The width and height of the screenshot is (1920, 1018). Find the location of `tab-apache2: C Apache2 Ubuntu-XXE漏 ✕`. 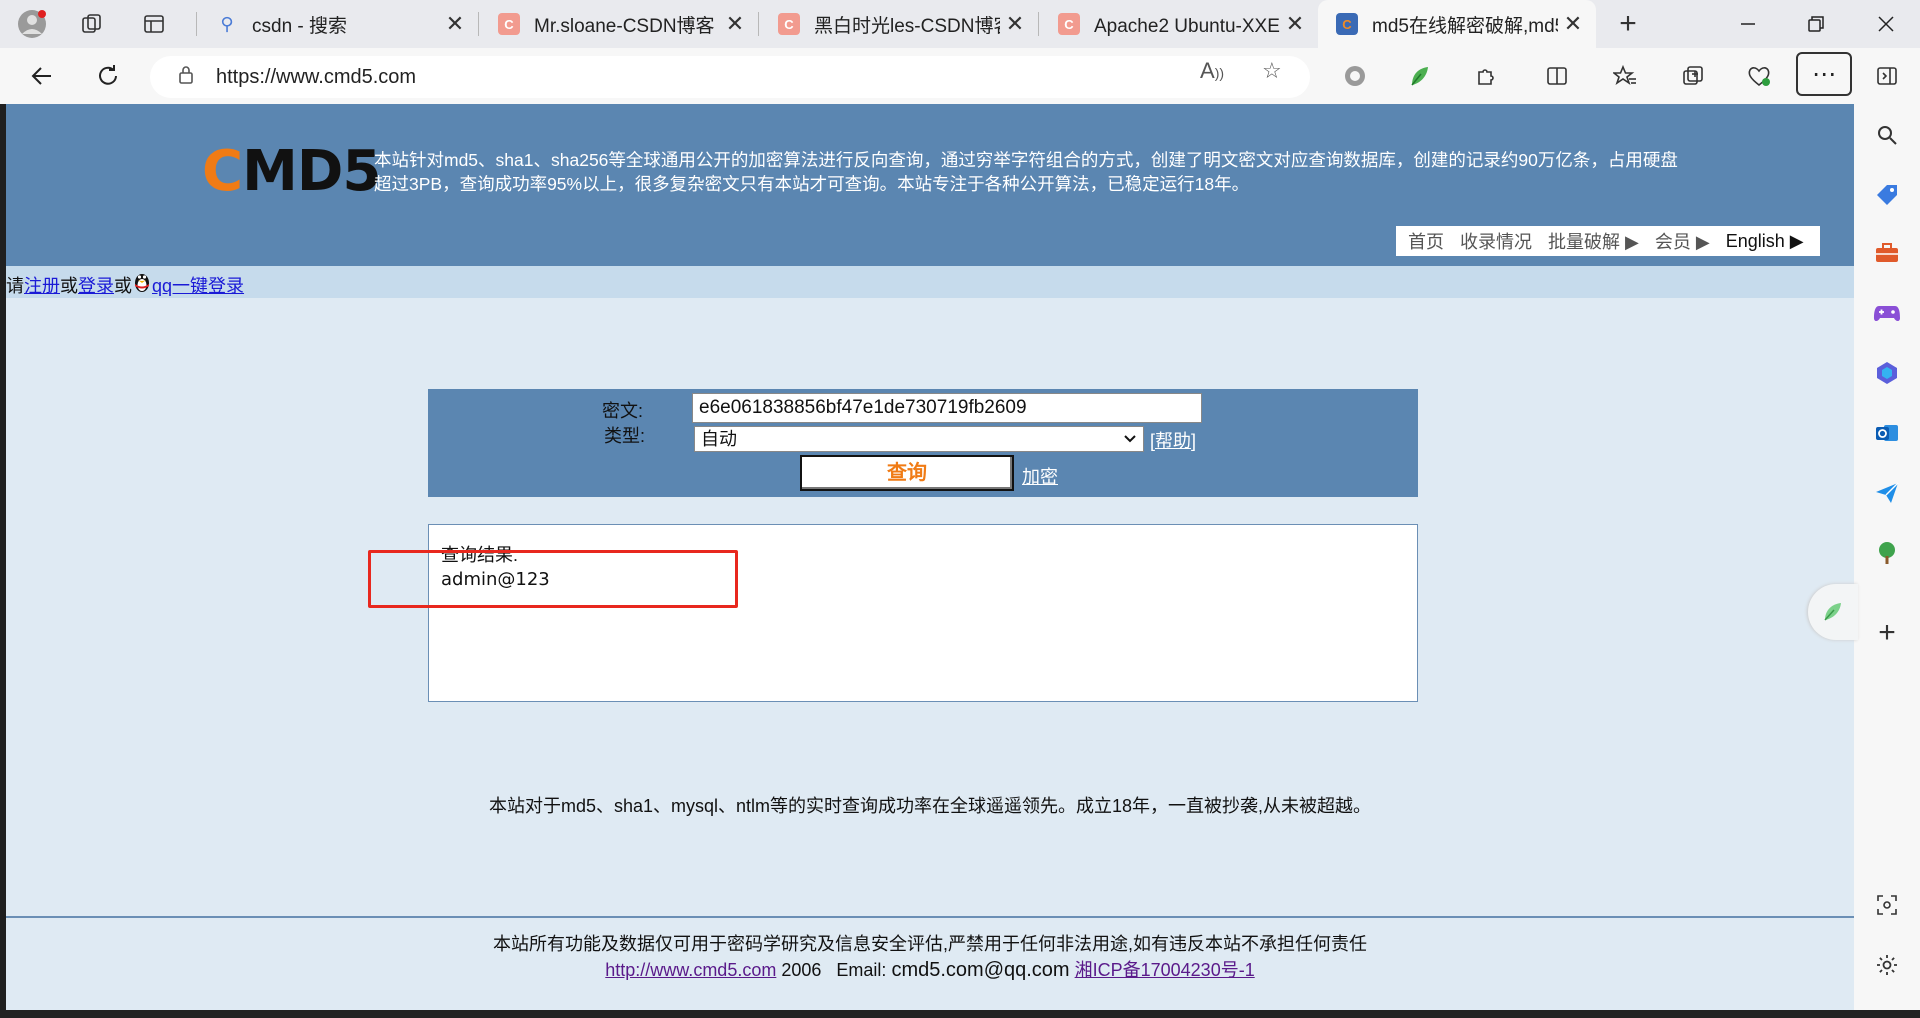

tab-apache2: C Apache2 Ubuntu-XXE漏 ✕ is located at coordinates (1179, 24).